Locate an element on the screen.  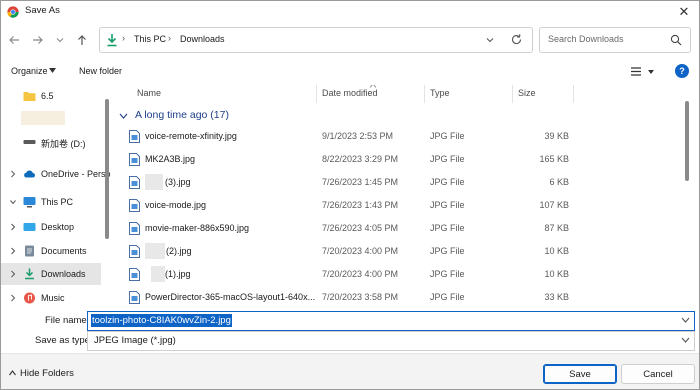
file-name-field: toolzin-photo-C8IAK0wvZin-2.jpg is located at coordinates (391, 321).